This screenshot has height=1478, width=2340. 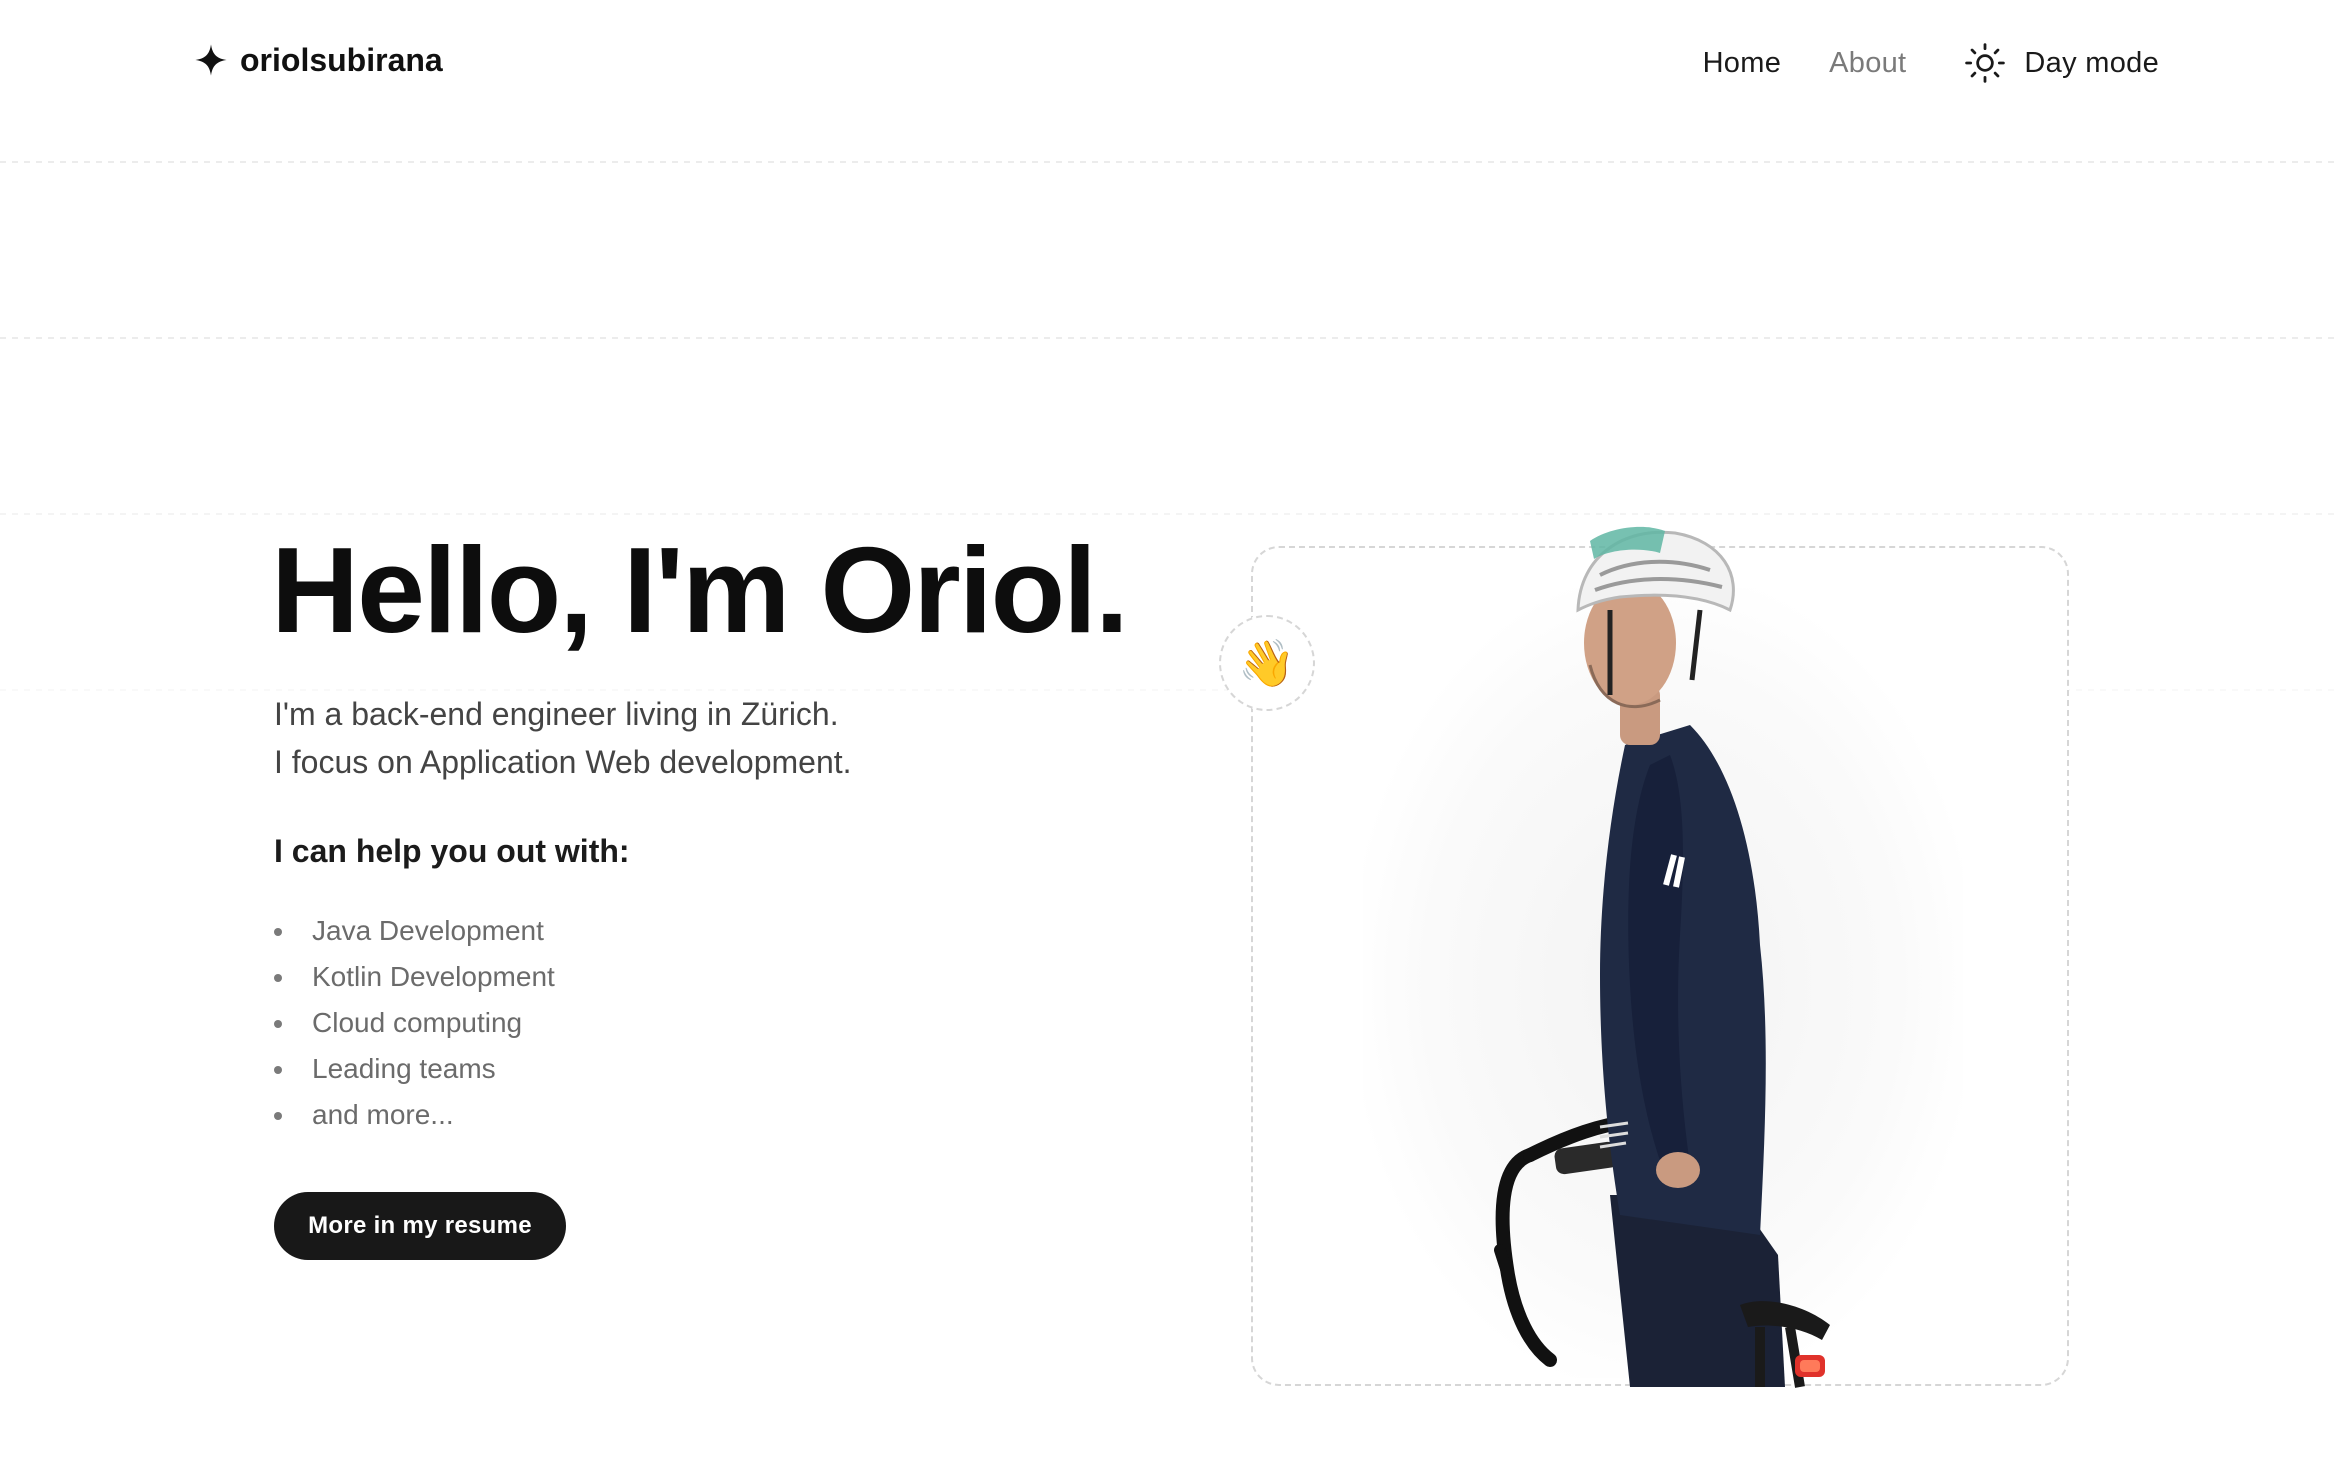 I want to click on day-mode-toggle: Day mode, so click(x=2061, y=63).